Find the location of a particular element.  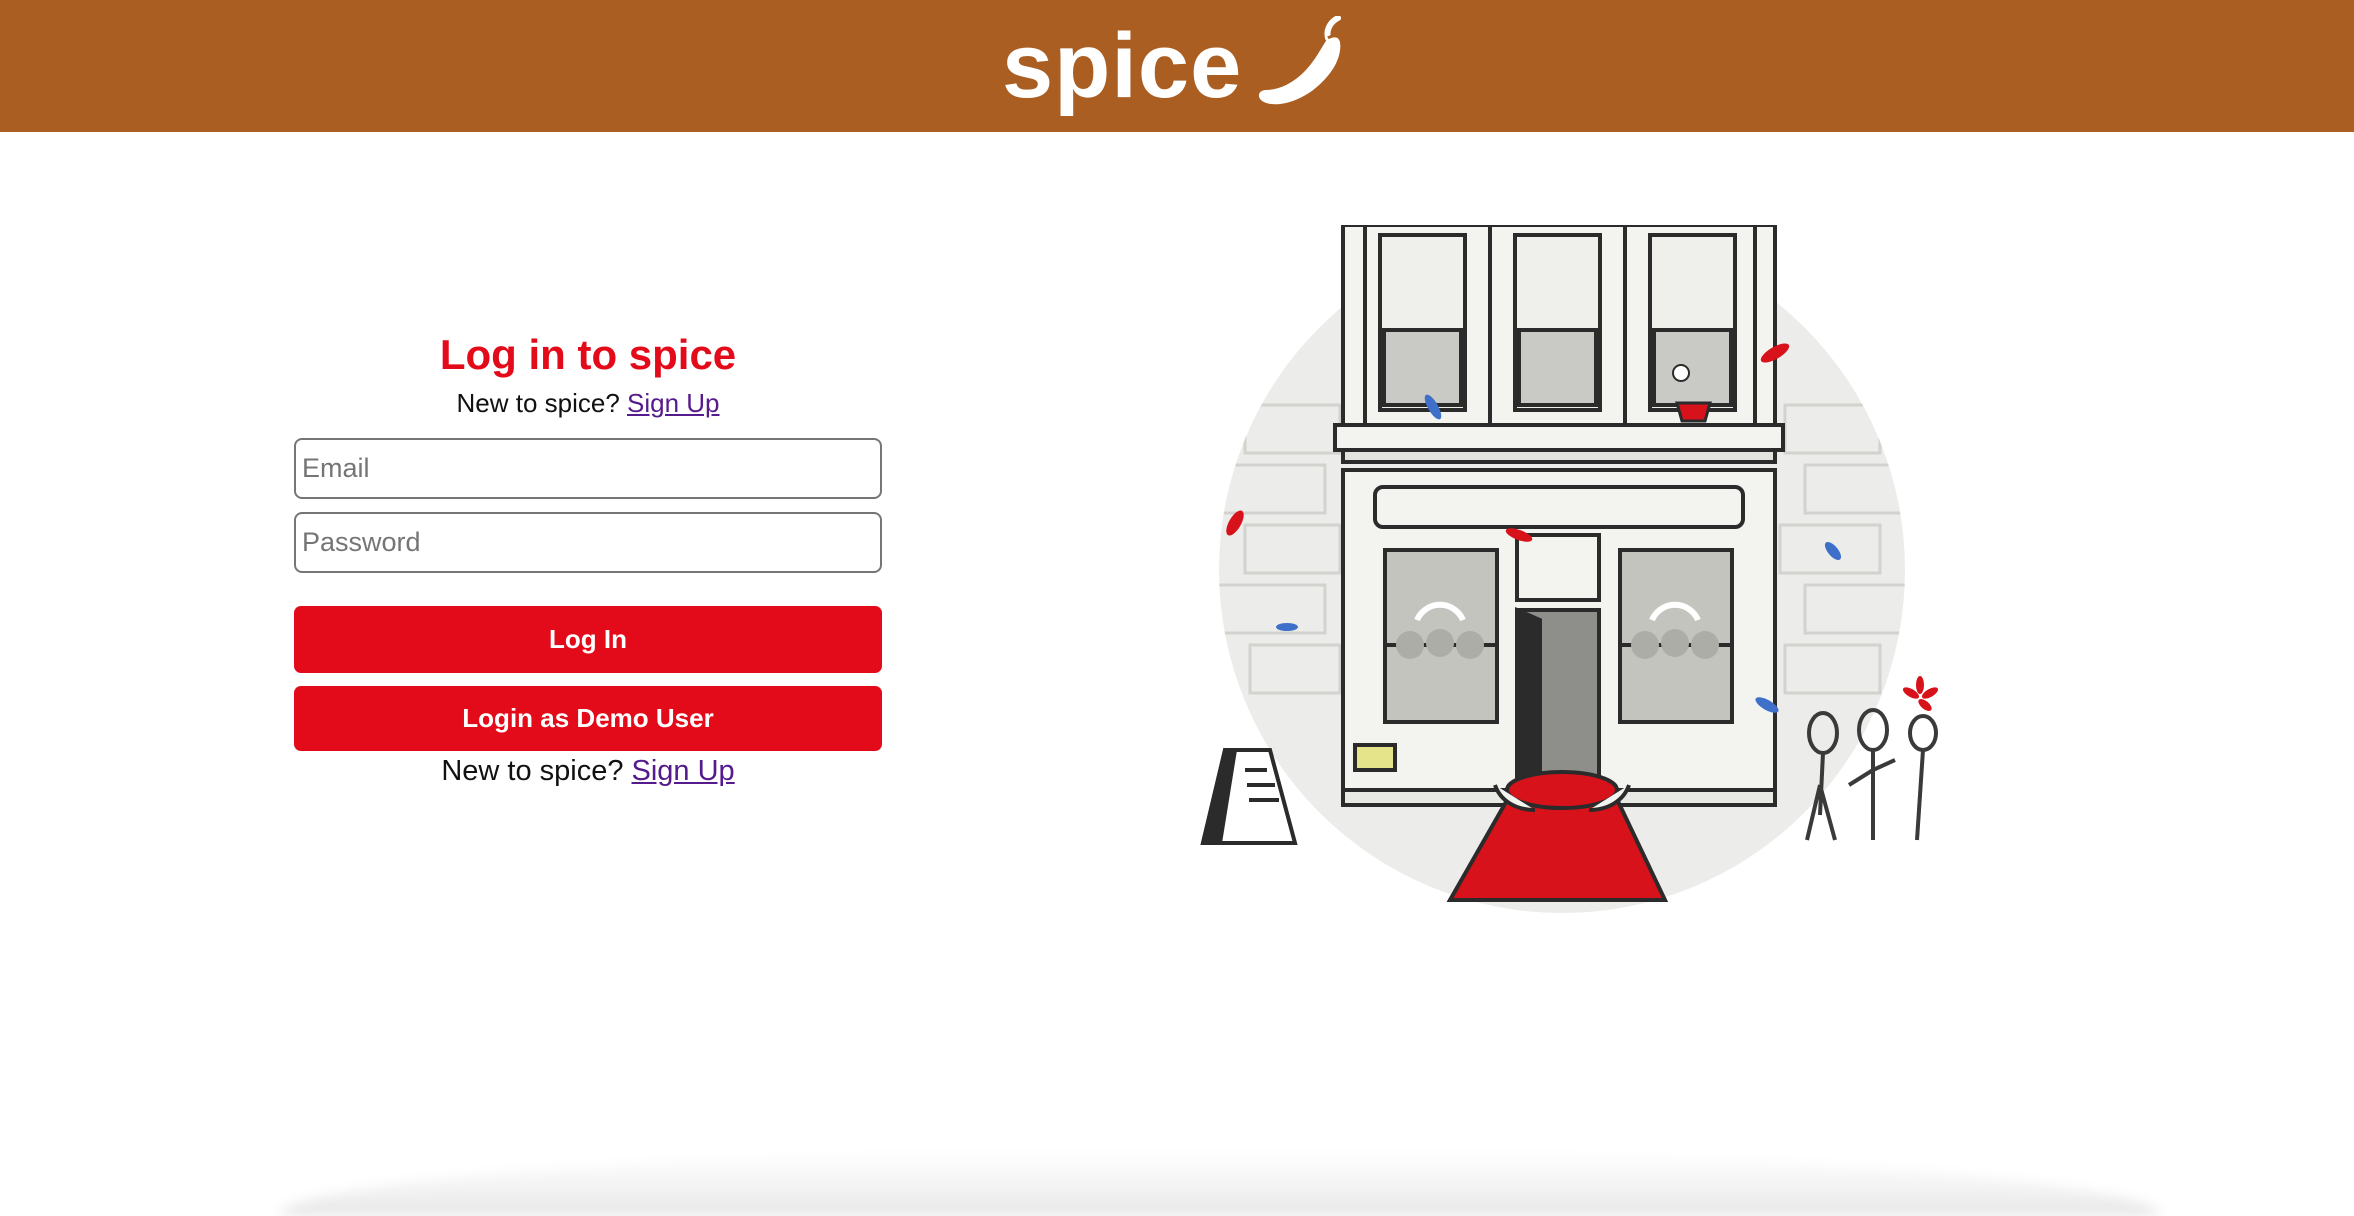

signup-prompt-top: New to spice? Sign Up is located at coordinates (588, 403).